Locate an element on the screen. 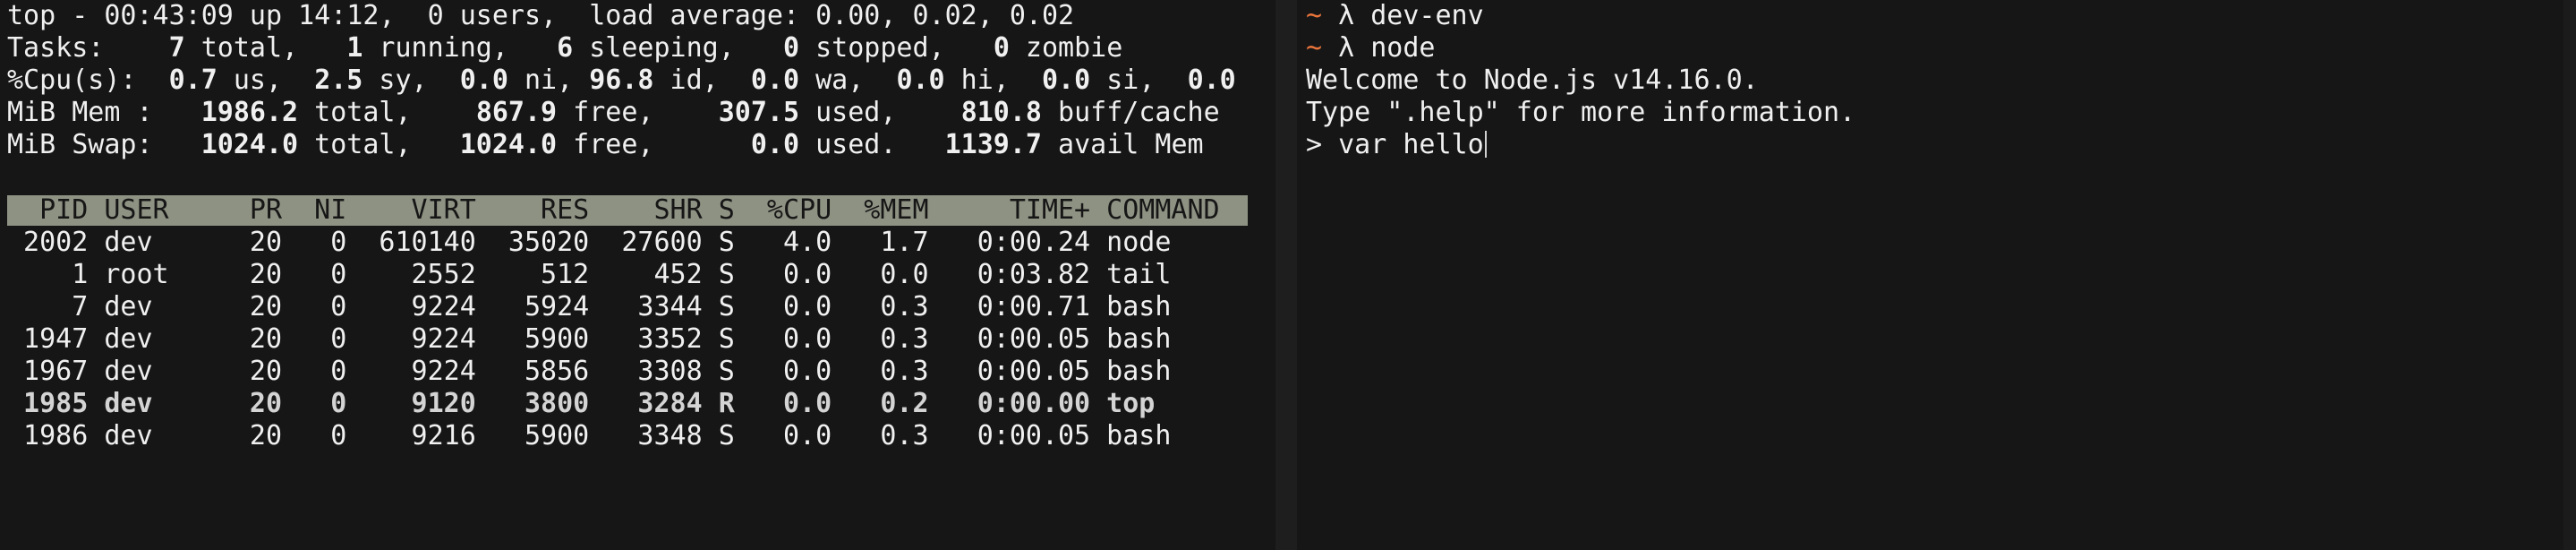  shell-command: node is located at coordinates (1403, 48).